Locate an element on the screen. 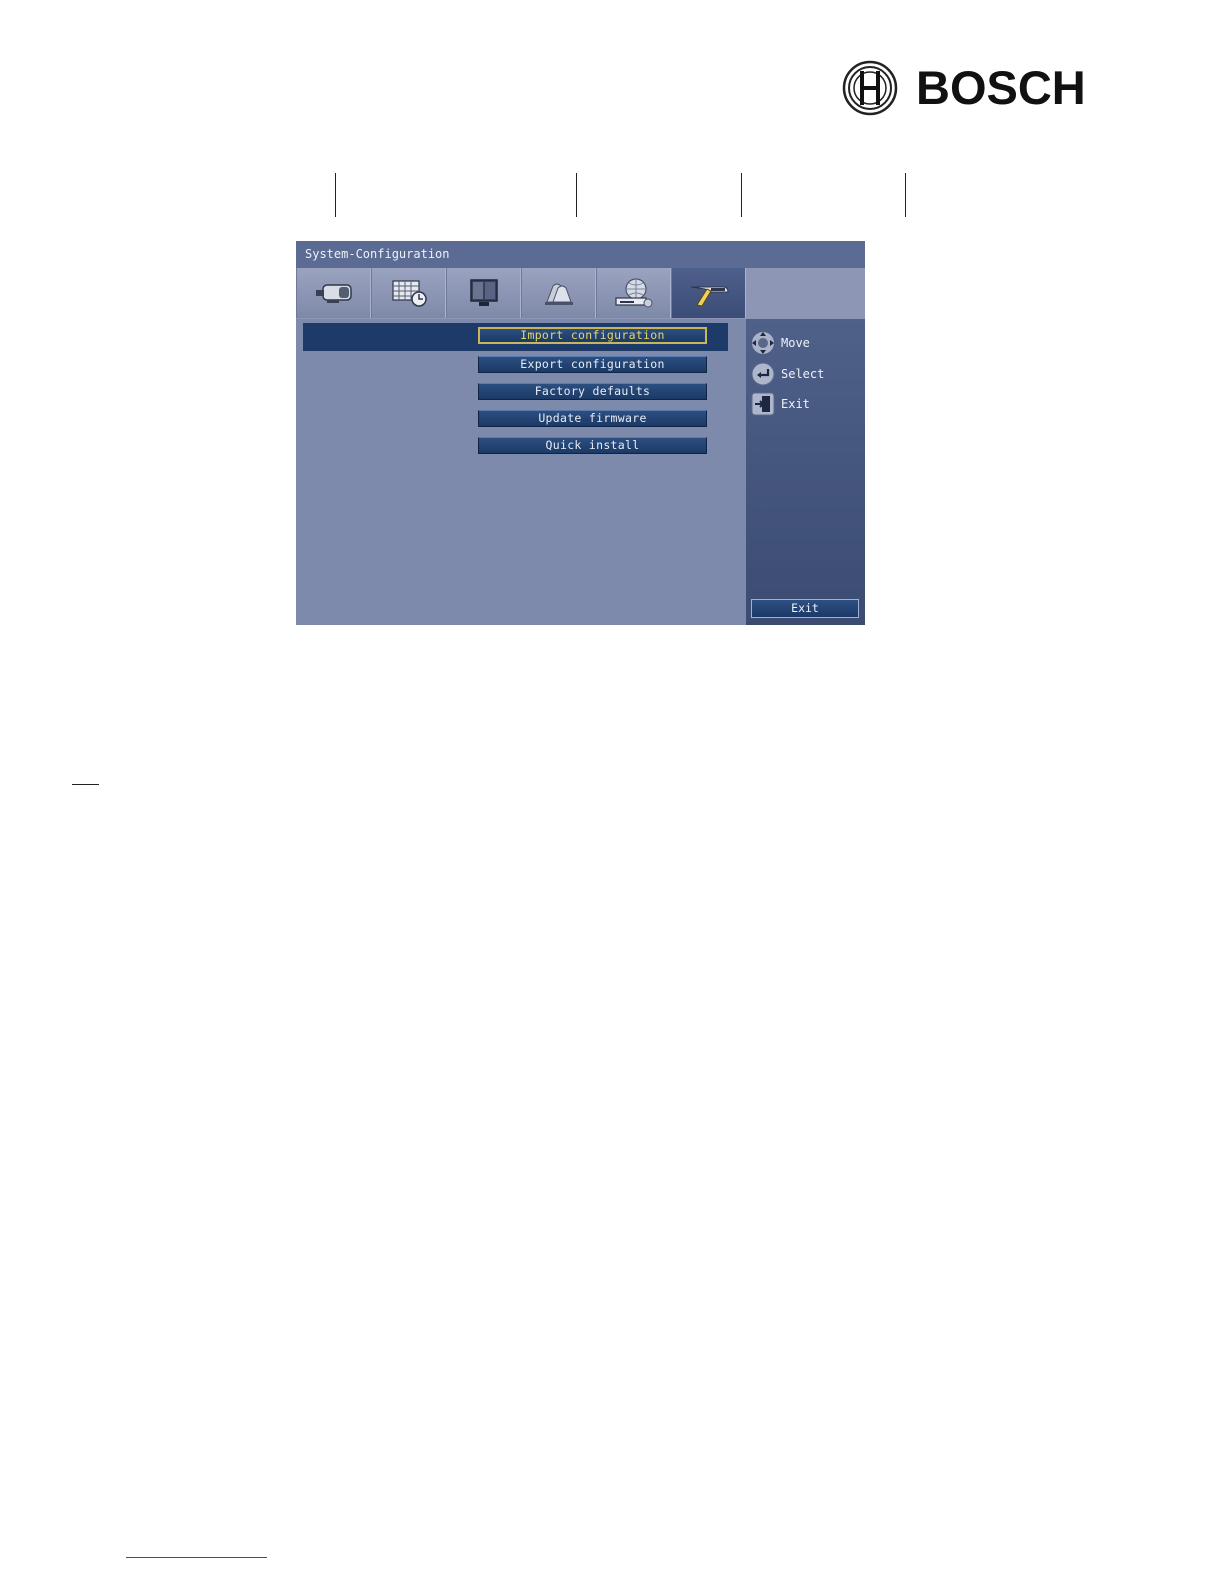 Image resolution: width=1224 pixels, height=1584 pixels. tab-tools is located at coordinates (708, 293).